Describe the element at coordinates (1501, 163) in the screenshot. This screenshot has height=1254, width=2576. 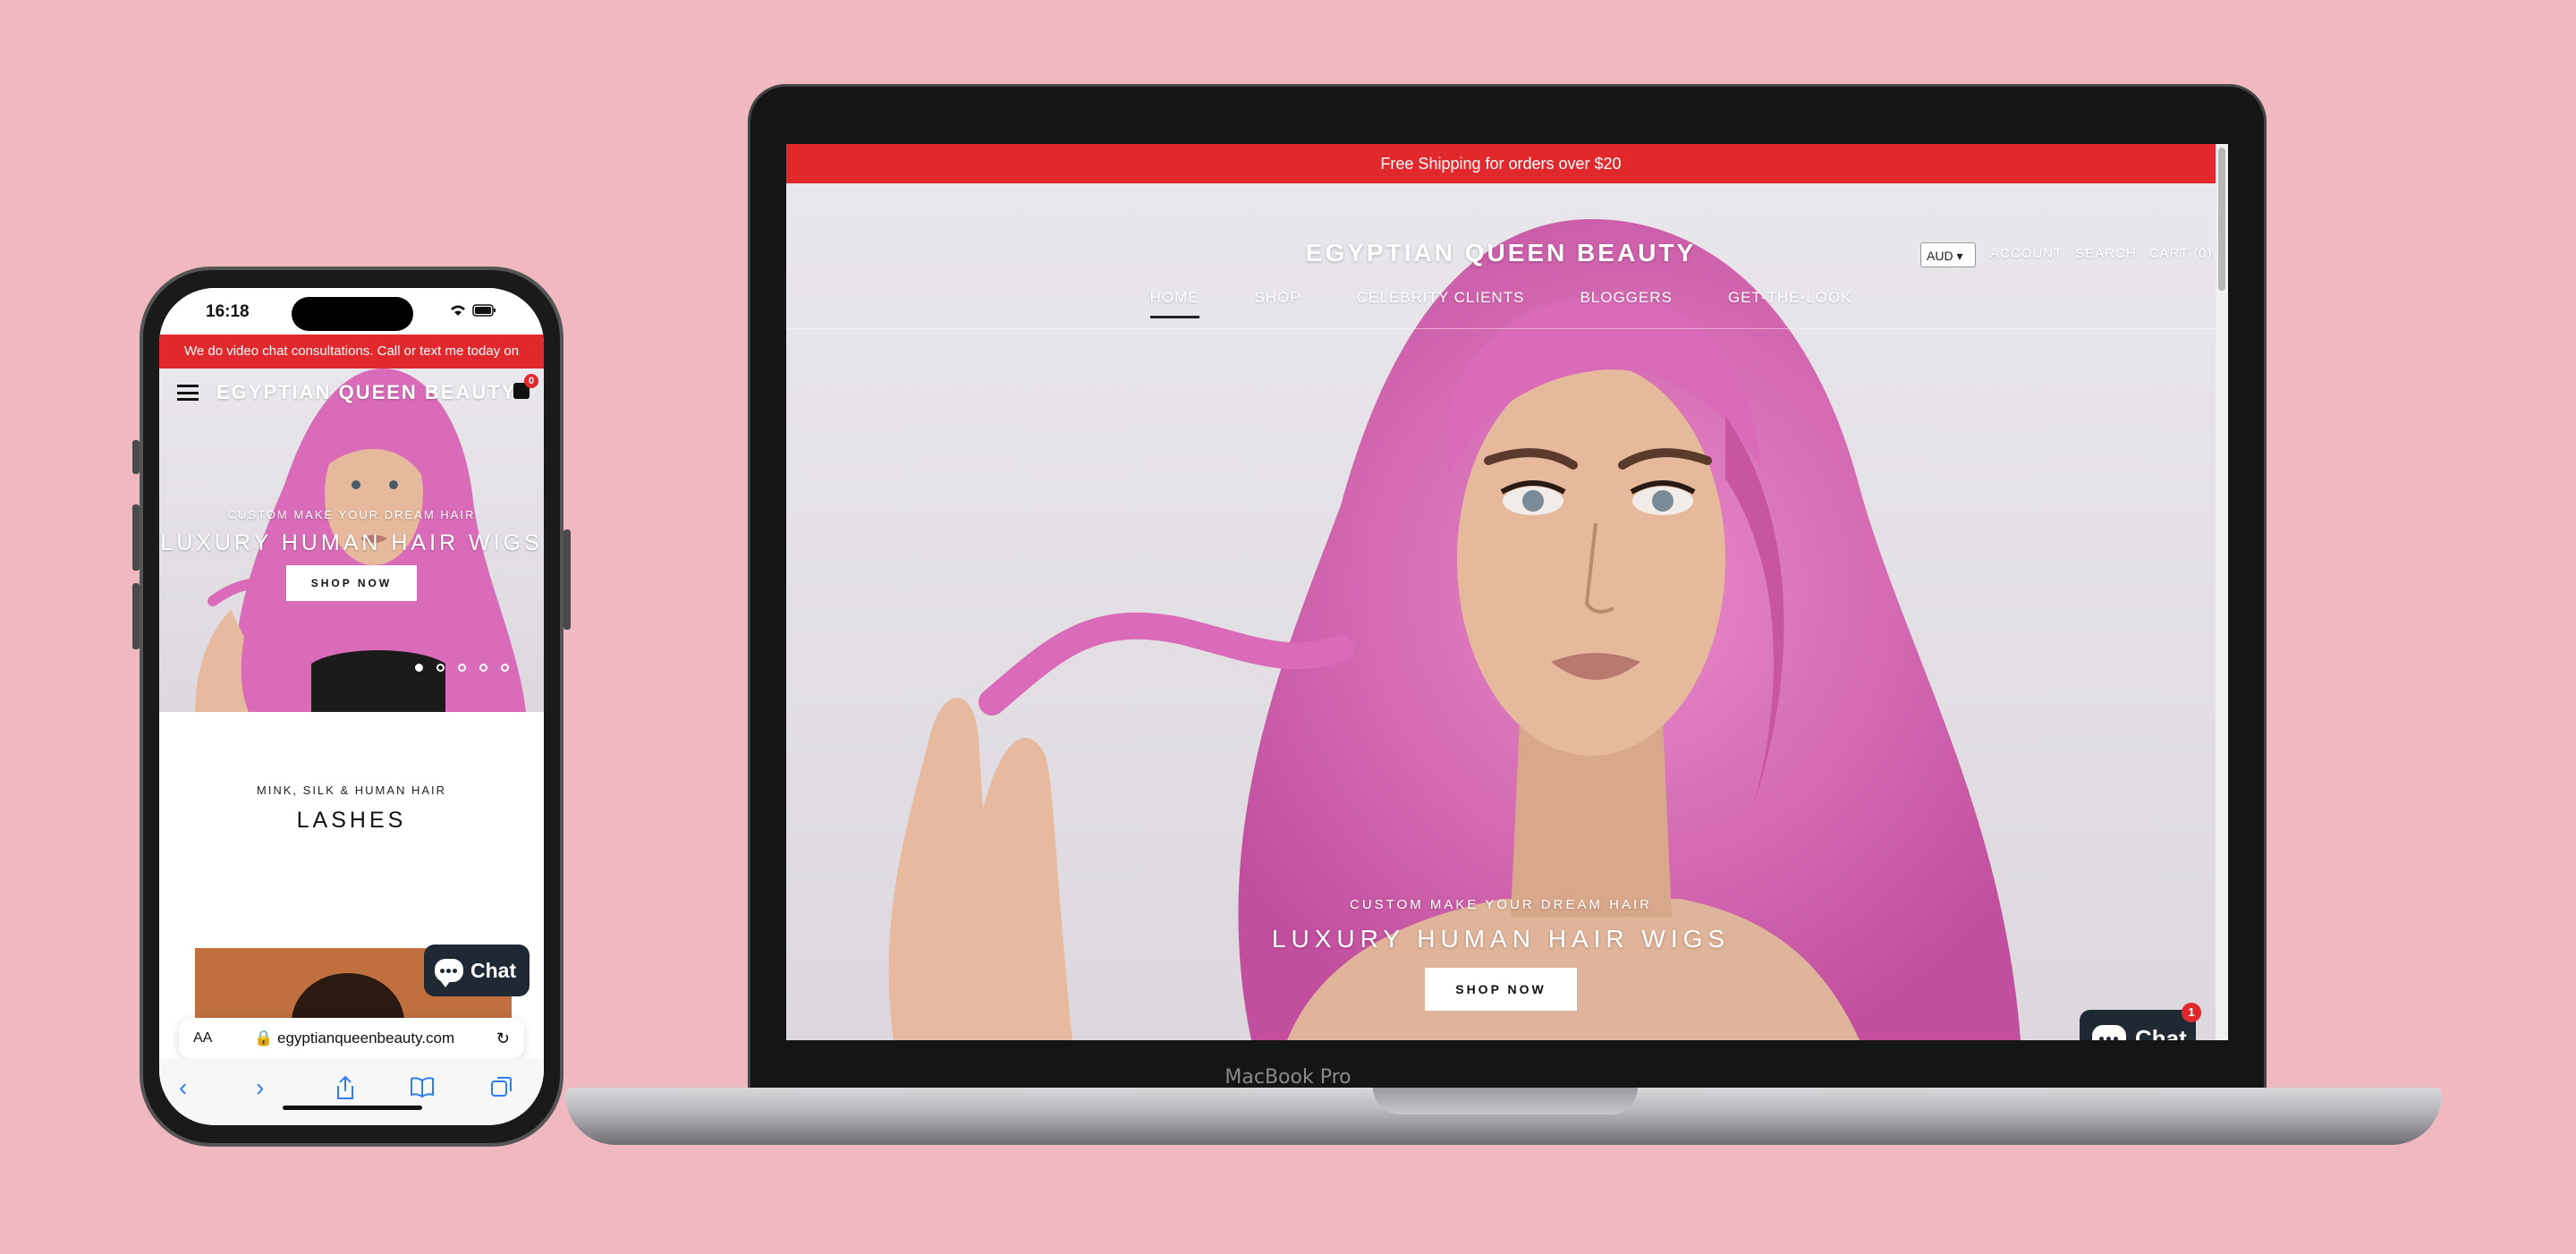
I see `announcement-bar: Free Shipping for orders over $20` at that location.